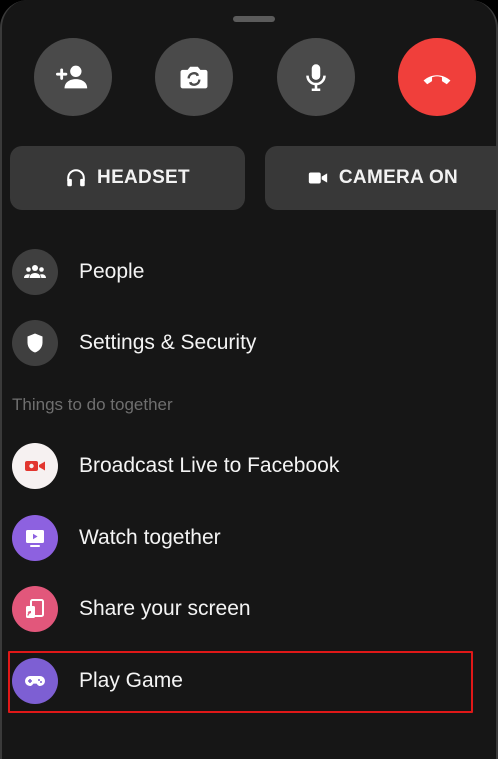  I want to click on mute-mic-button, so click(316, 77).